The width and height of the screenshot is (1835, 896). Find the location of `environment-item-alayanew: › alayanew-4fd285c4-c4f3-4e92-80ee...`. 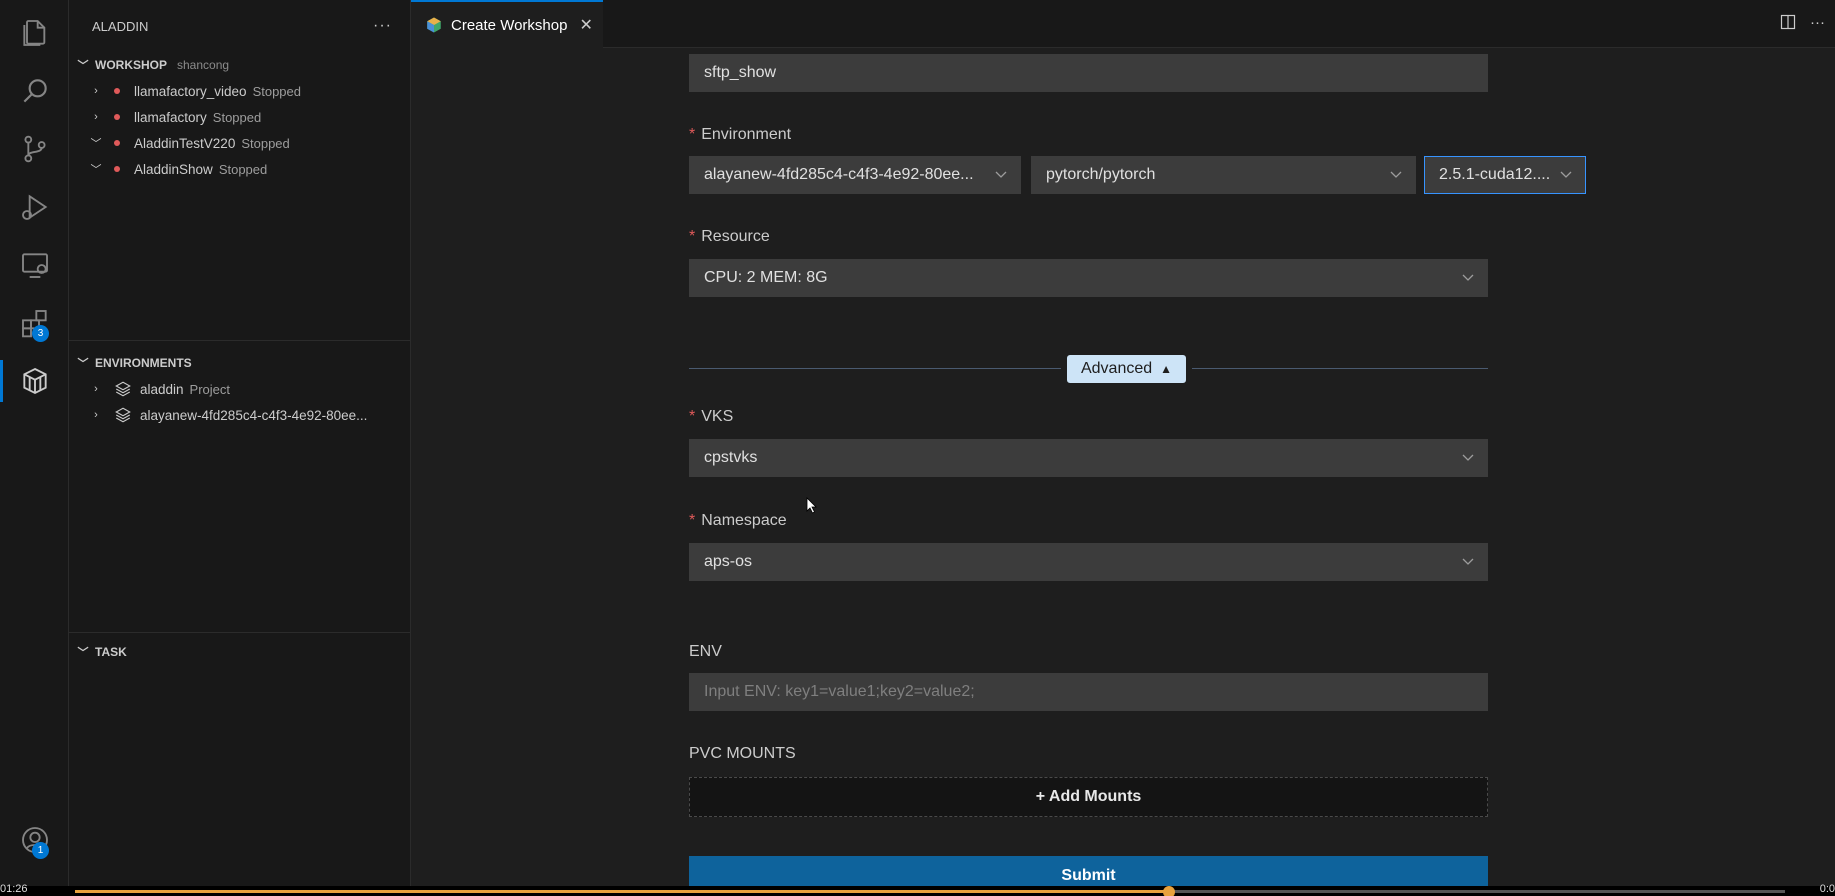

environment-item-alayanew: › alayanew-4fd285c4-c4f3-4e92-80ee... is located at coordinates (239, 415).